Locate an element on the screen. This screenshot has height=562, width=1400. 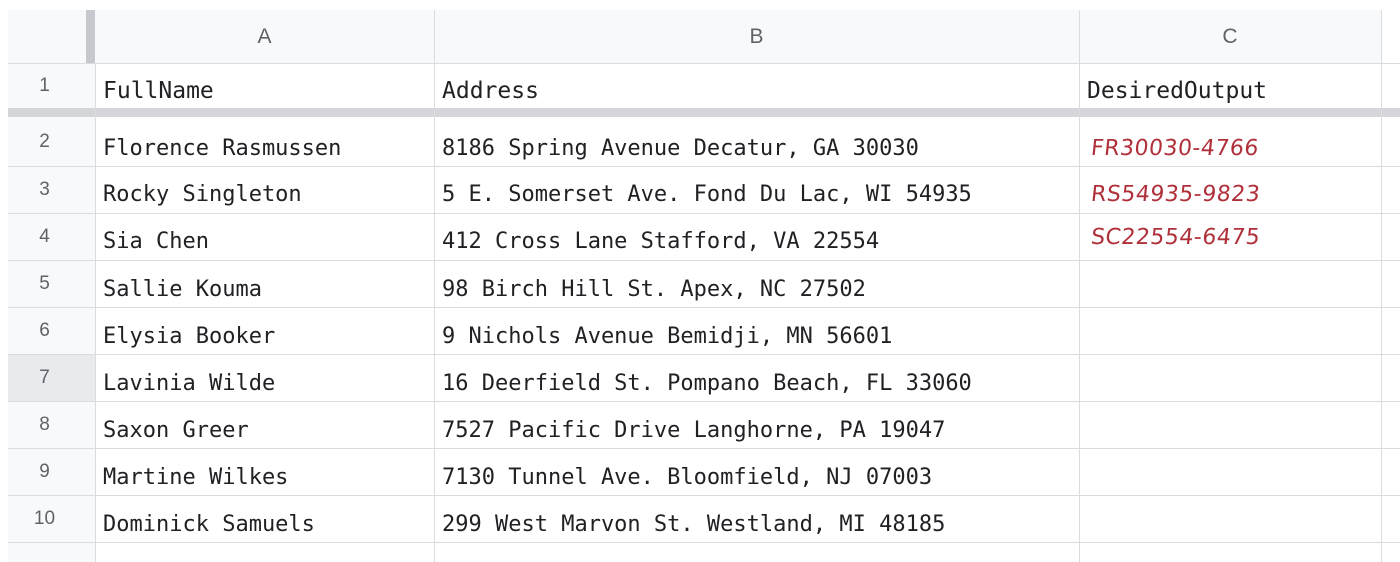
cell-b6: 9 Nichols Avenue Bemidji, MN 56601 is located at coordinates (756, 336).